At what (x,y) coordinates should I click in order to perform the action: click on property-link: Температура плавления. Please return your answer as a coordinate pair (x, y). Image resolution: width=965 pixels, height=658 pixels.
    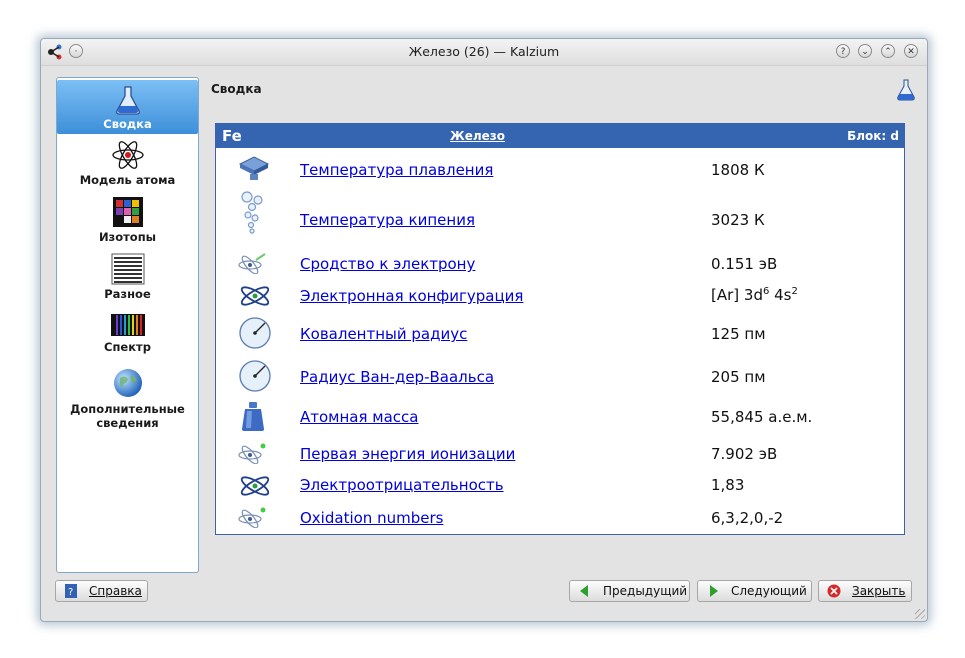
    Looking at the image, I should click on (396, 170).